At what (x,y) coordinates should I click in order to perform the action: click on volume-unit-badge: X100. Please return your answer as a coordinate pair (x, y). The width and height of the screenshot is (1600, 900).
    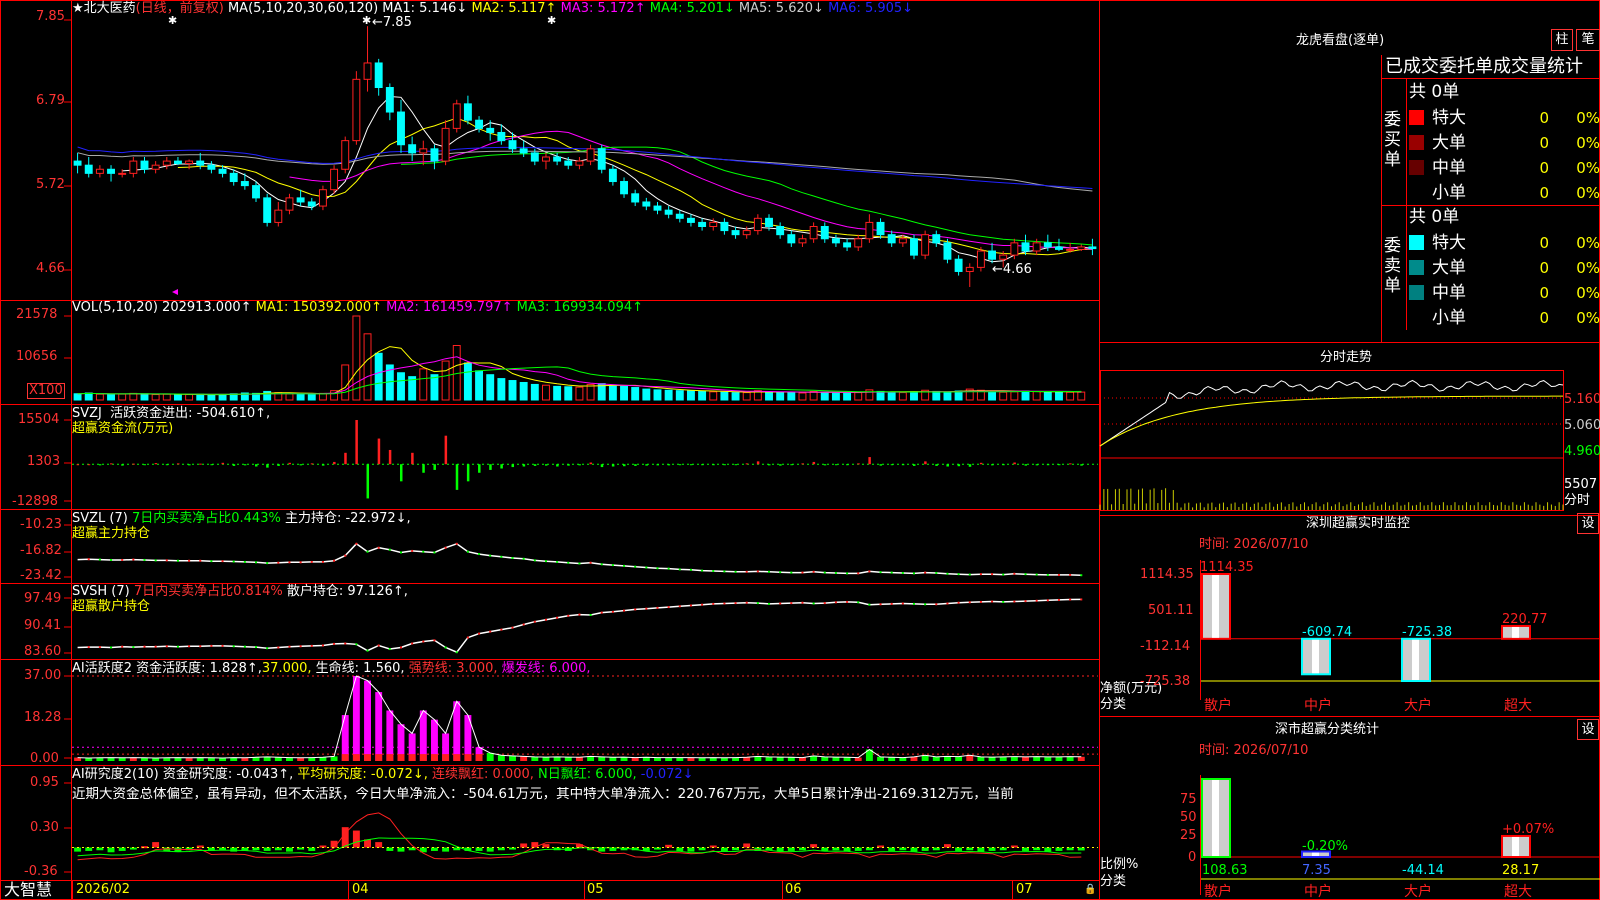
    Looking at the image, I should click on (46, 391).